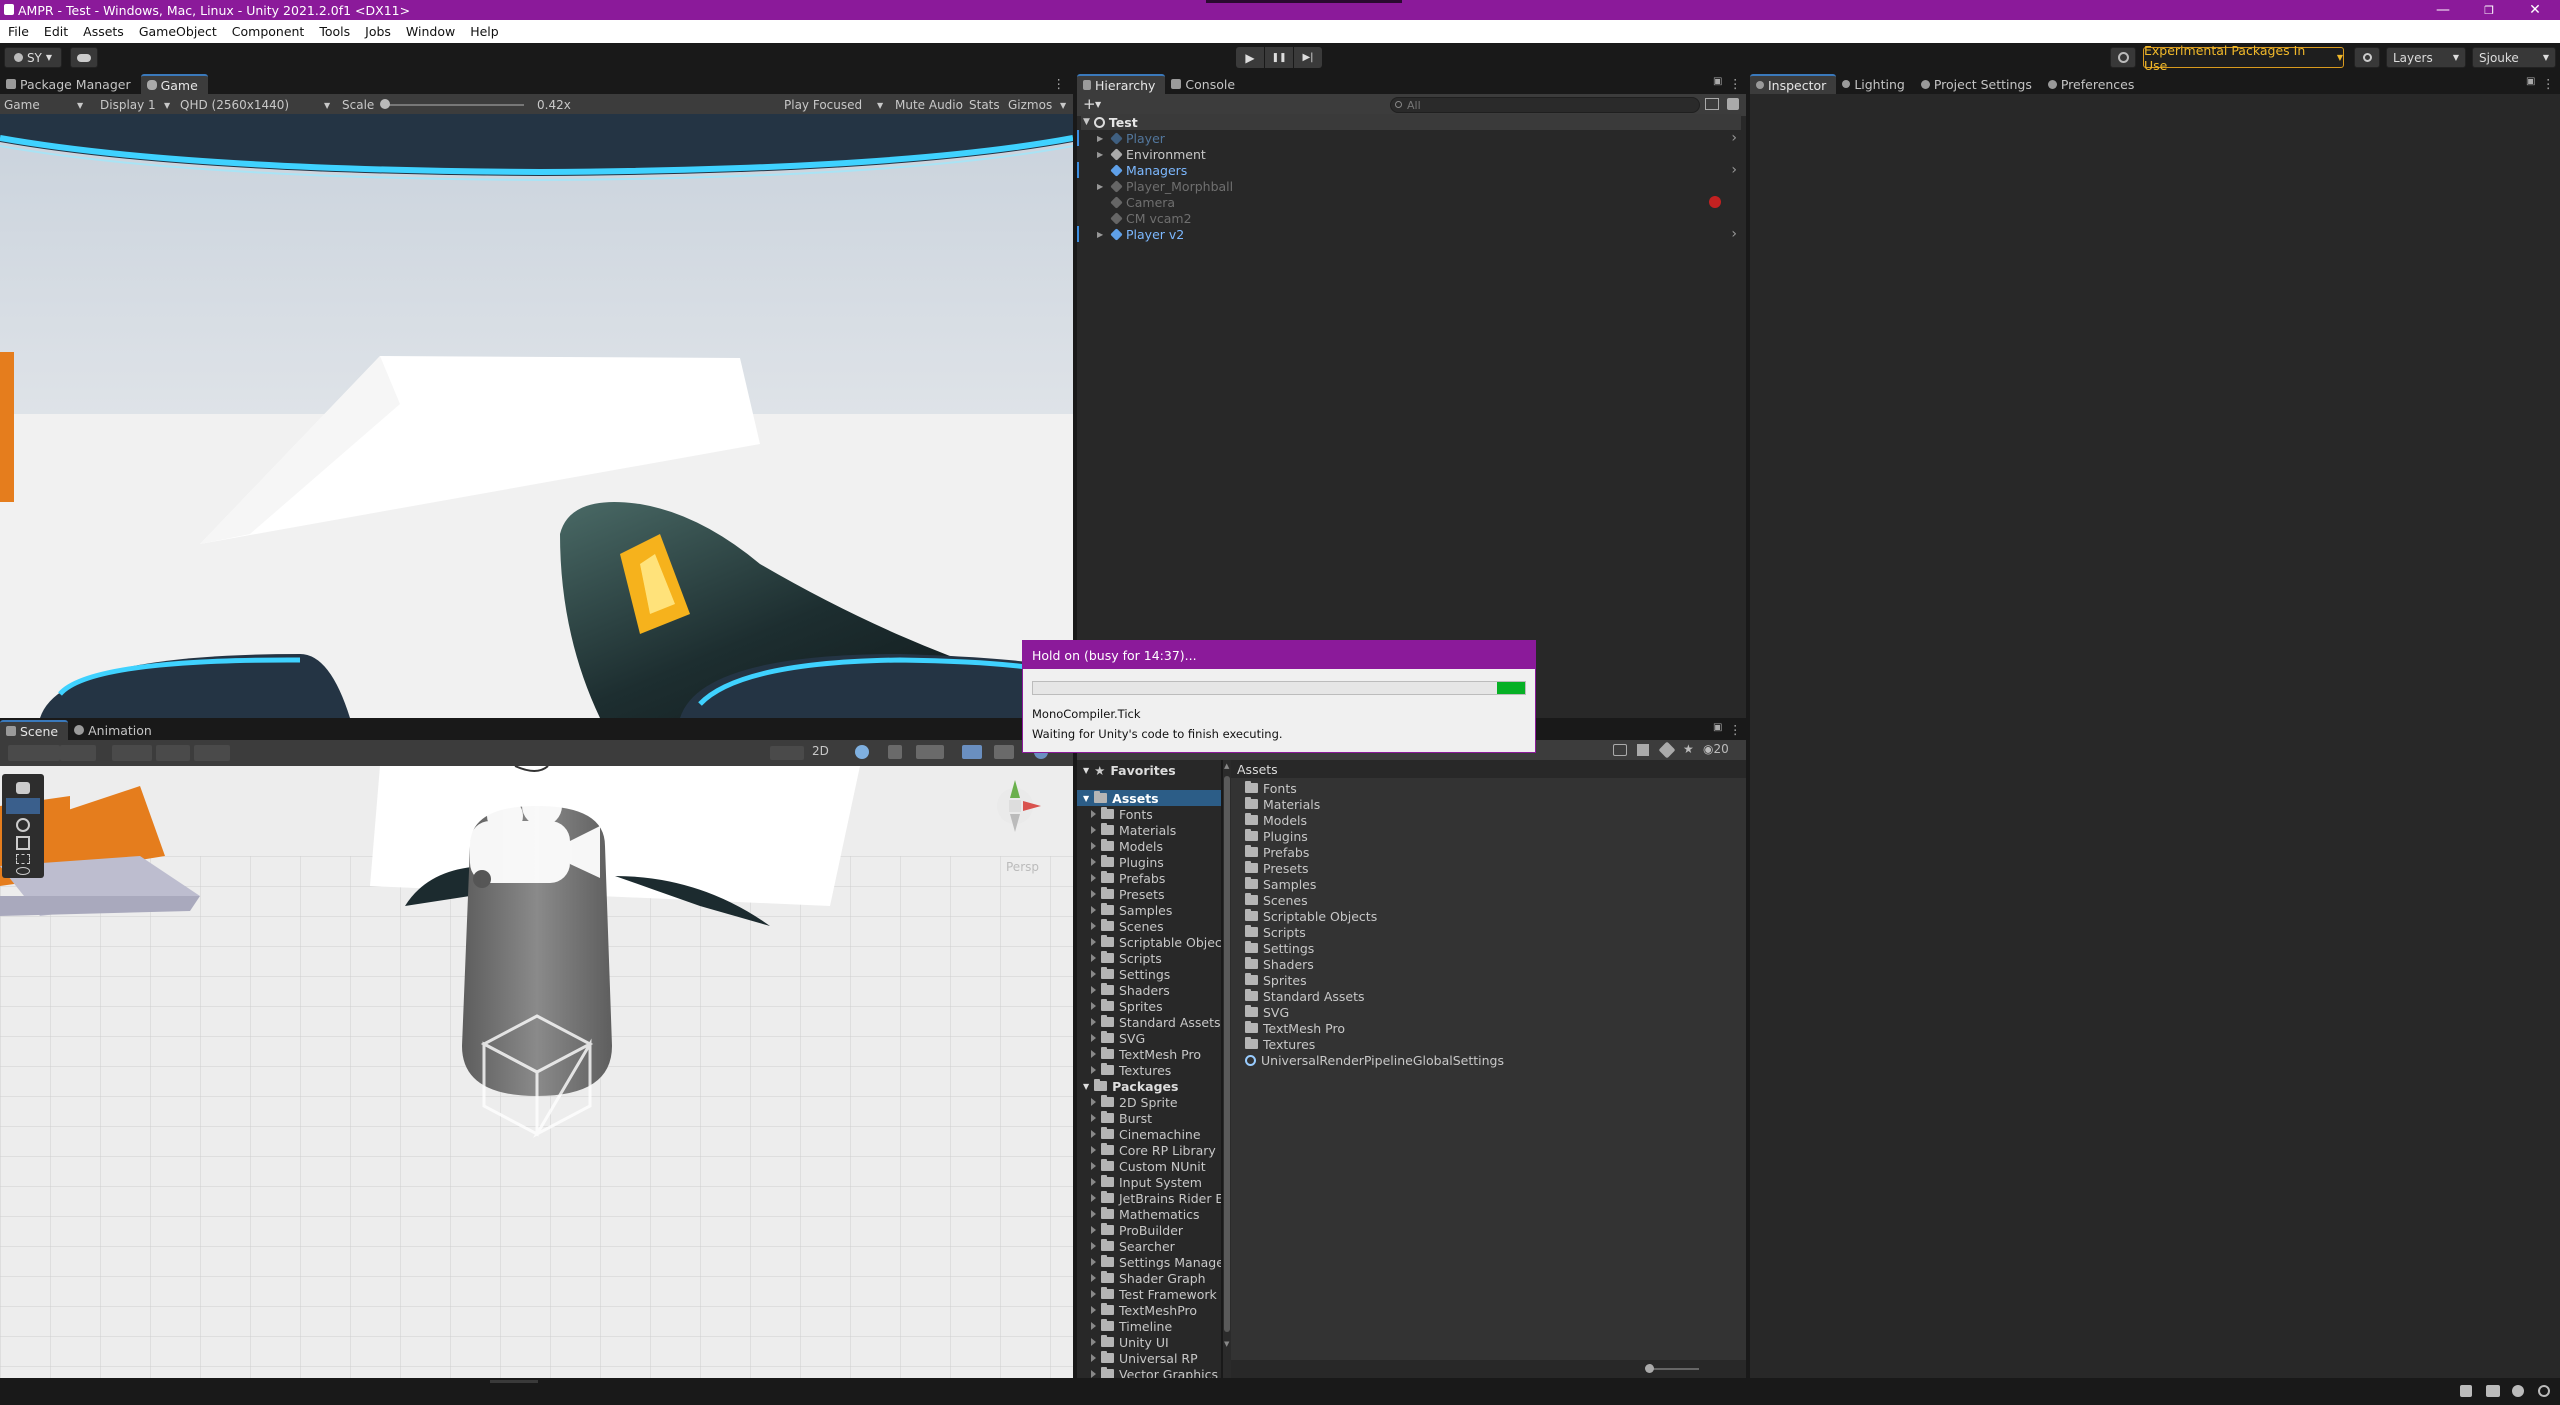 This screenshot has width=2560, height=1405. What do you see at coordinates (1144, 1310) in the screenshot?
I see `tree-package: TextMeshPro` at bounding box center [1144, 1310].